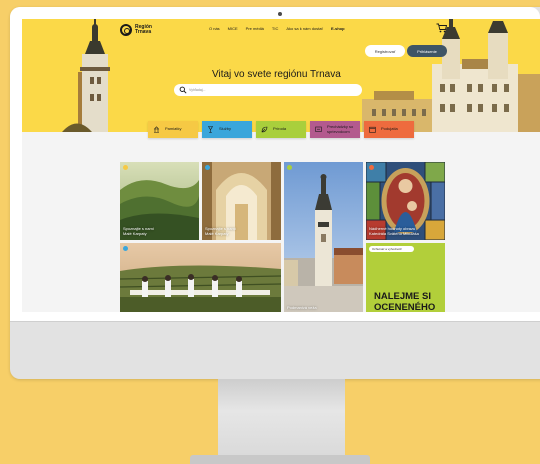 The width and height of the screenshot is (540, 464). I want to click on logo-line-2: Trnava, so click(143, 32).